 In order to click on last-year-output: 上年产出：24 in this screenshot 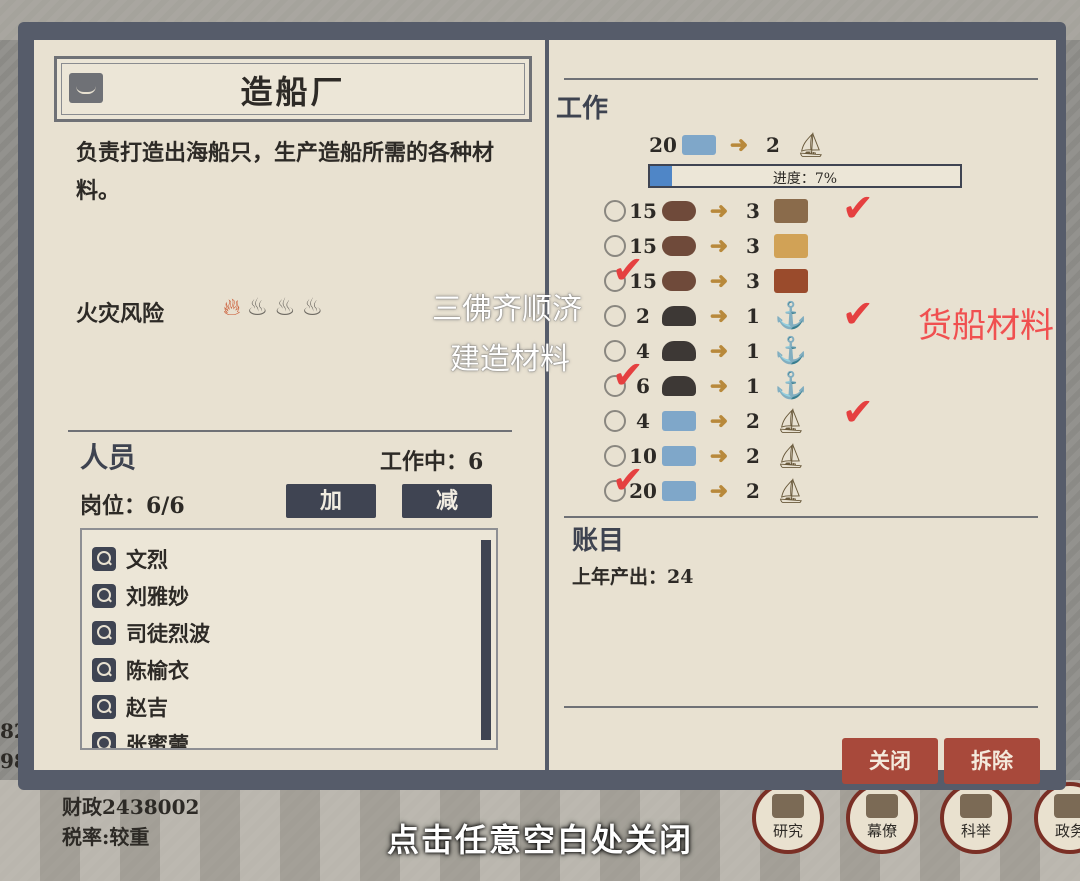, I will do `click(633, 577)`.